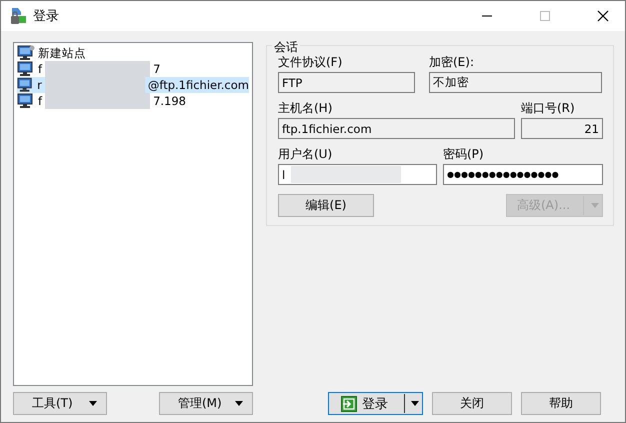 The height and width of the screenshot is (423, 626). Describe the element at coordinates (561, 403) in the screenshot. I see `dialog-button: 帮助` at that location.